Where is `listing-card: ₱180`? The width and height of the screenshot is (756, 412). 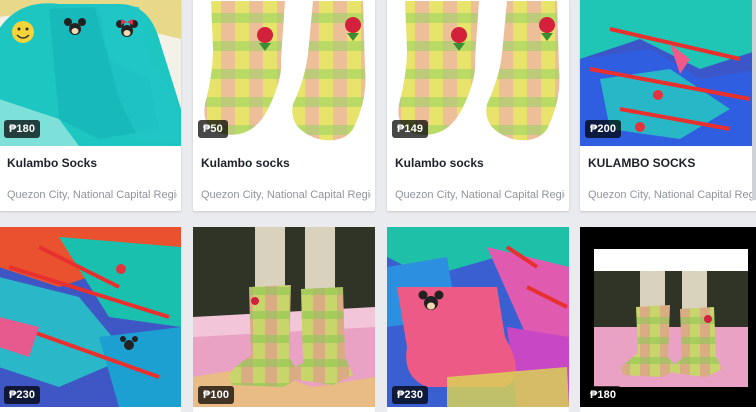
listing-card: ₱180 is located at coordinates (668, 319).